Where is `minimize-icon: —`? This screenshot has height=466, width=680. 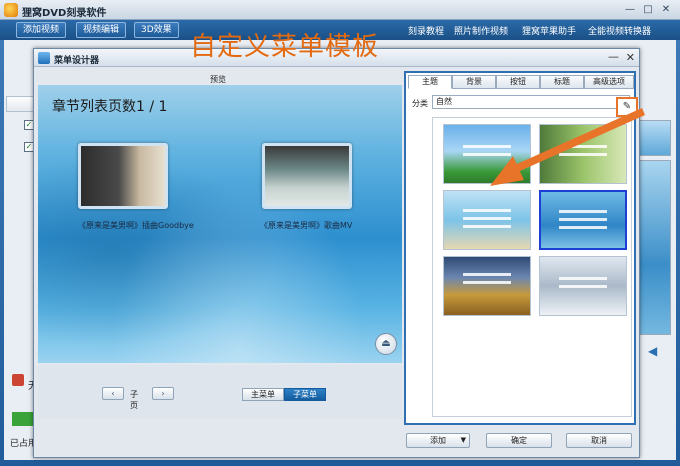
minimize-icon: — is located at coordinates (630, 10).